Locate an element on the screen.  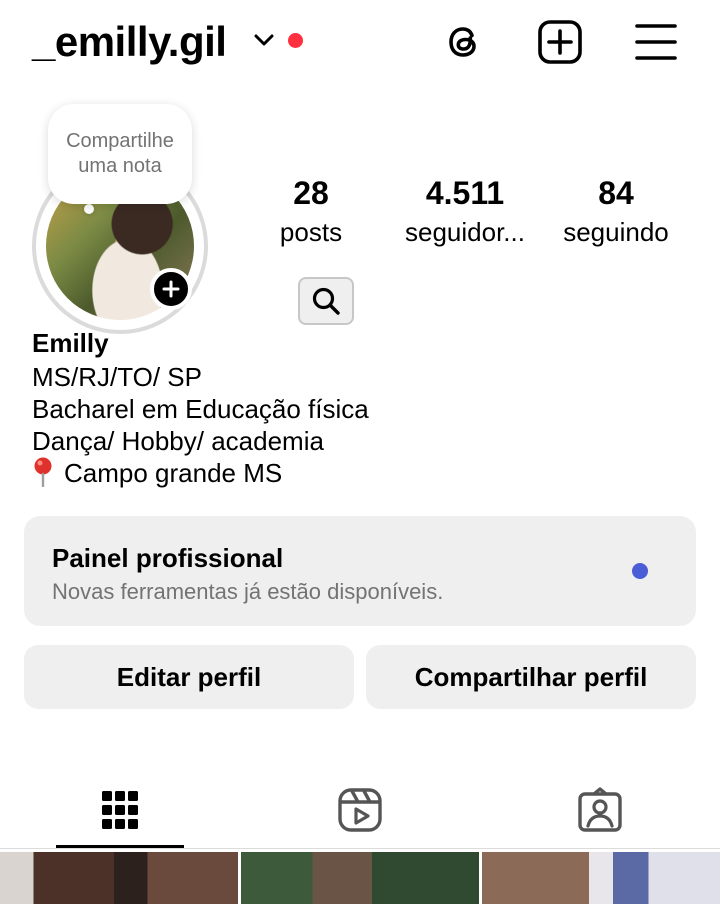
bio-line: MS/RJ/TO/ SP is located at coordinates (117, 377).